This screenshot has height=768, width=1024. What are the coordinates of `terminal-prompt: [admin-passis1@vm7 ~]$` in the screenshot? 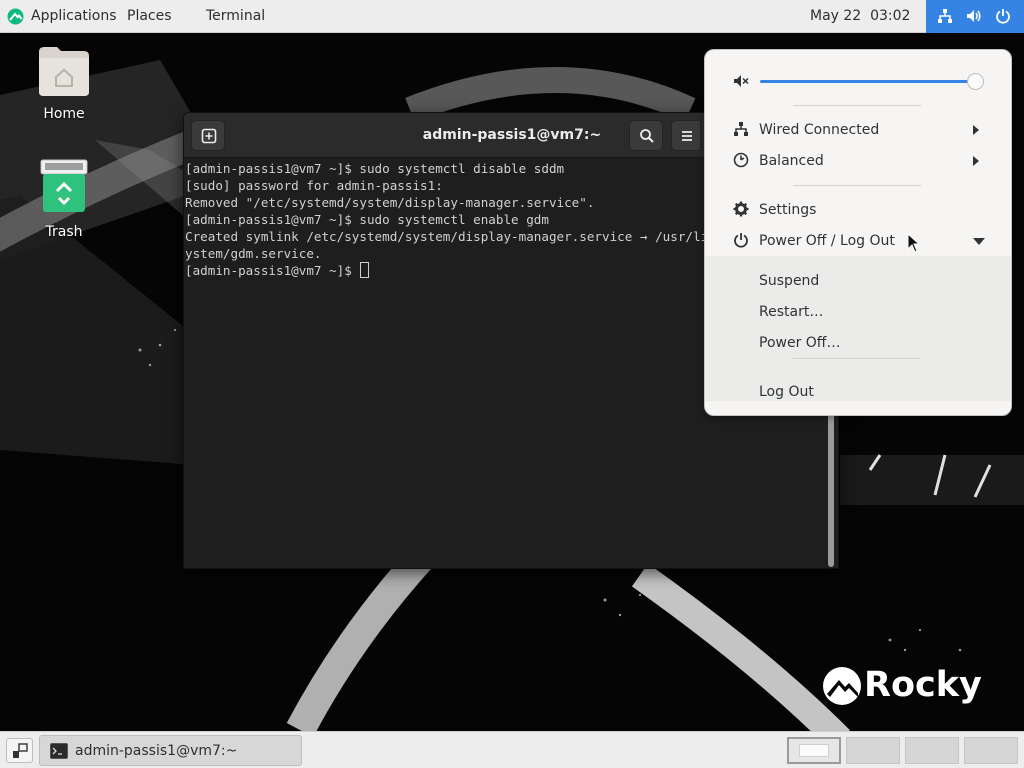 It's located at (272, 270).